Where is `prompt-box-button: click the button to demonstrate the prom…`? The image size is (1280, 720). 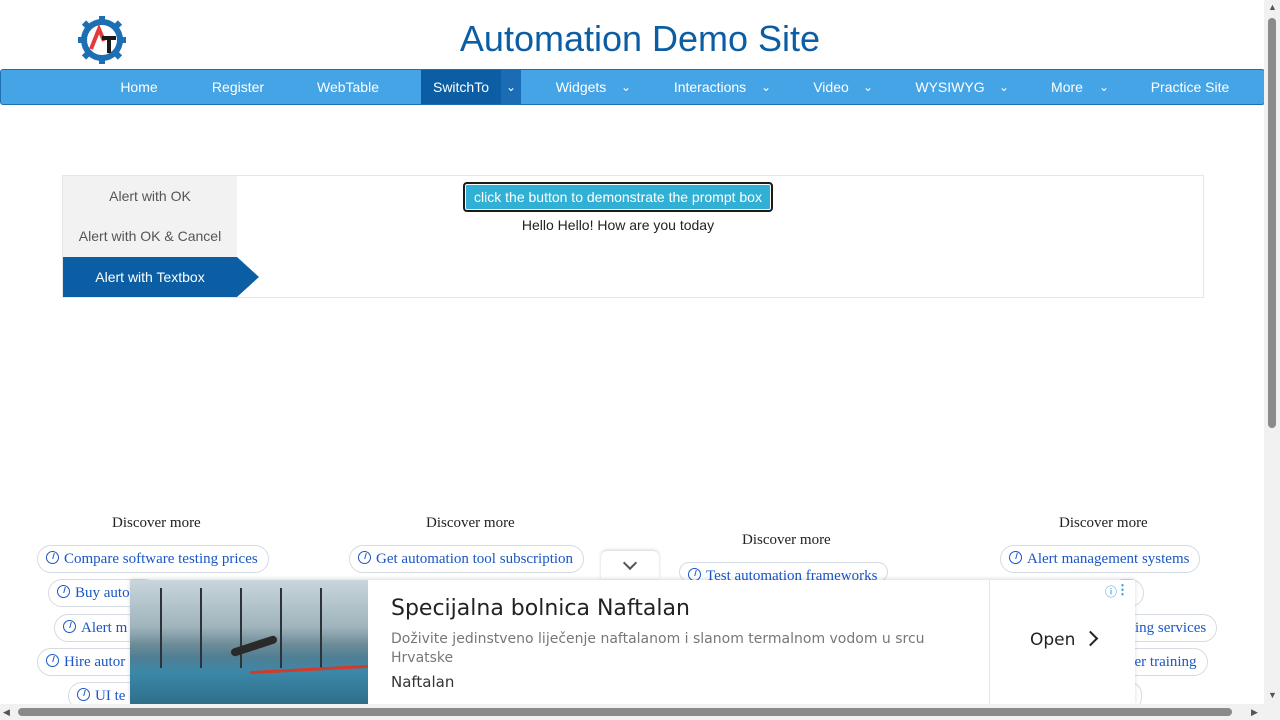
prompt-box-button: click the button to demonstrate the prom… is located at coordinates (618, 197).